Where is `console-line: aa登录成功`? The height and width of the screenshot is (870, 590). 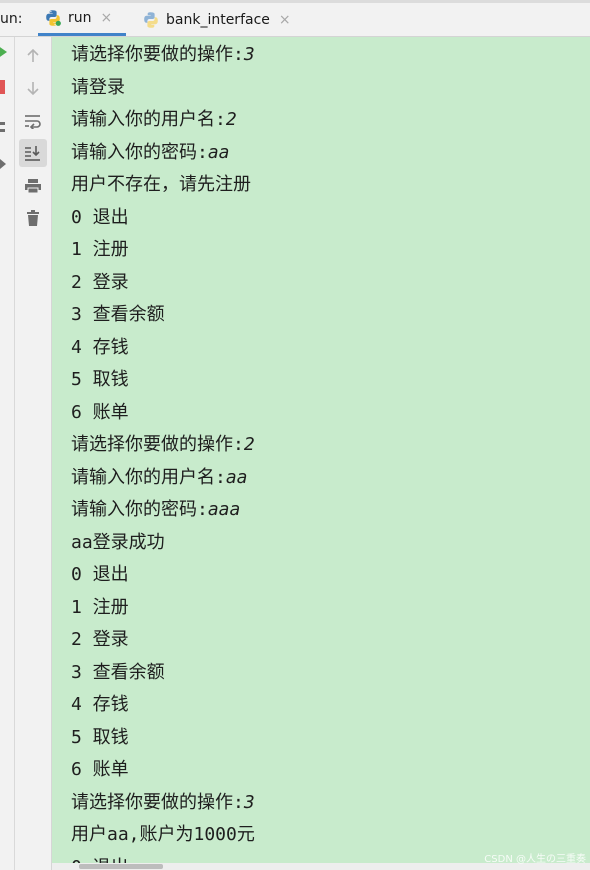
console-line: aa登录成功 is located at coordinates (163, 543).